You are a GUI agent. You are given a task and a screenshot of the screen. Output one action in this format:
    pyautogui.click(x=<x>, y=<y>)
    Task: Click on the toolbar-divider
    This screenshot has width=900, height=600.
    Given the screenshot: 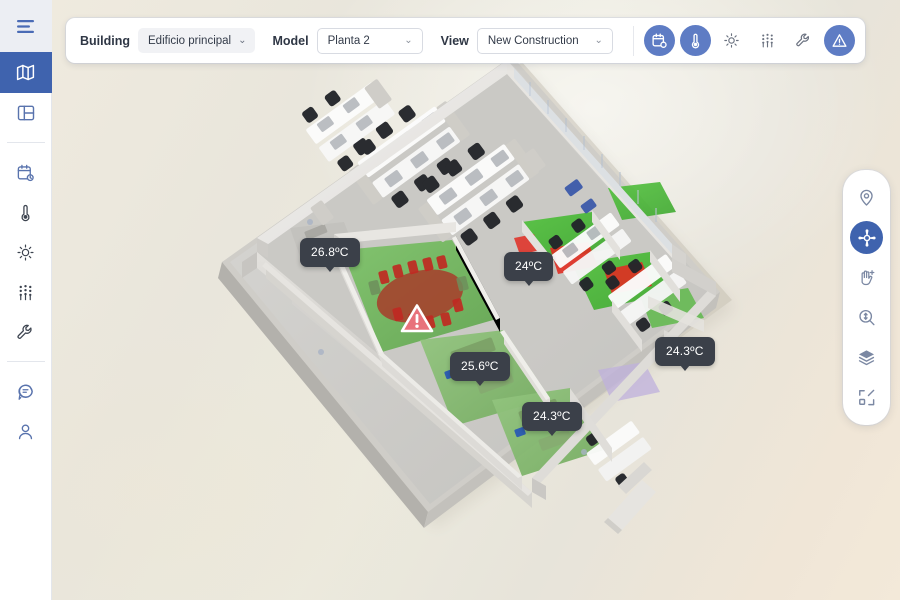 What is the action you would take?
    pyautogui.click(x=633, y=40)
    